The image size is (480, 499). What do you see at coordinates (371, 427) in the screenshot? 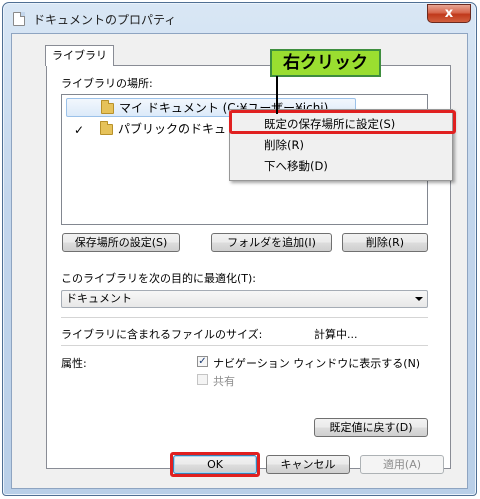
I see `restore-defaults-button: 既定値に戻す(D)` at bounding box center [371, 427].